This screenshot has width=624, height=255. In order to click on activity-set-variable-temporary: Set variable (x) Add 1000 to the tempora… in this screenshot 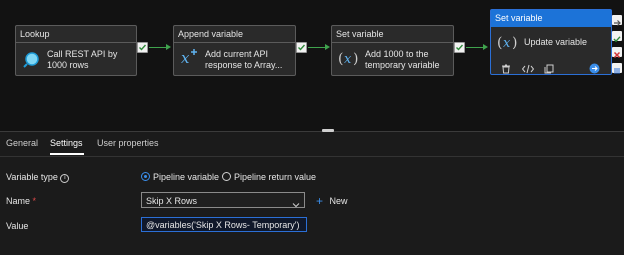, I will do `click(392, 50)`.